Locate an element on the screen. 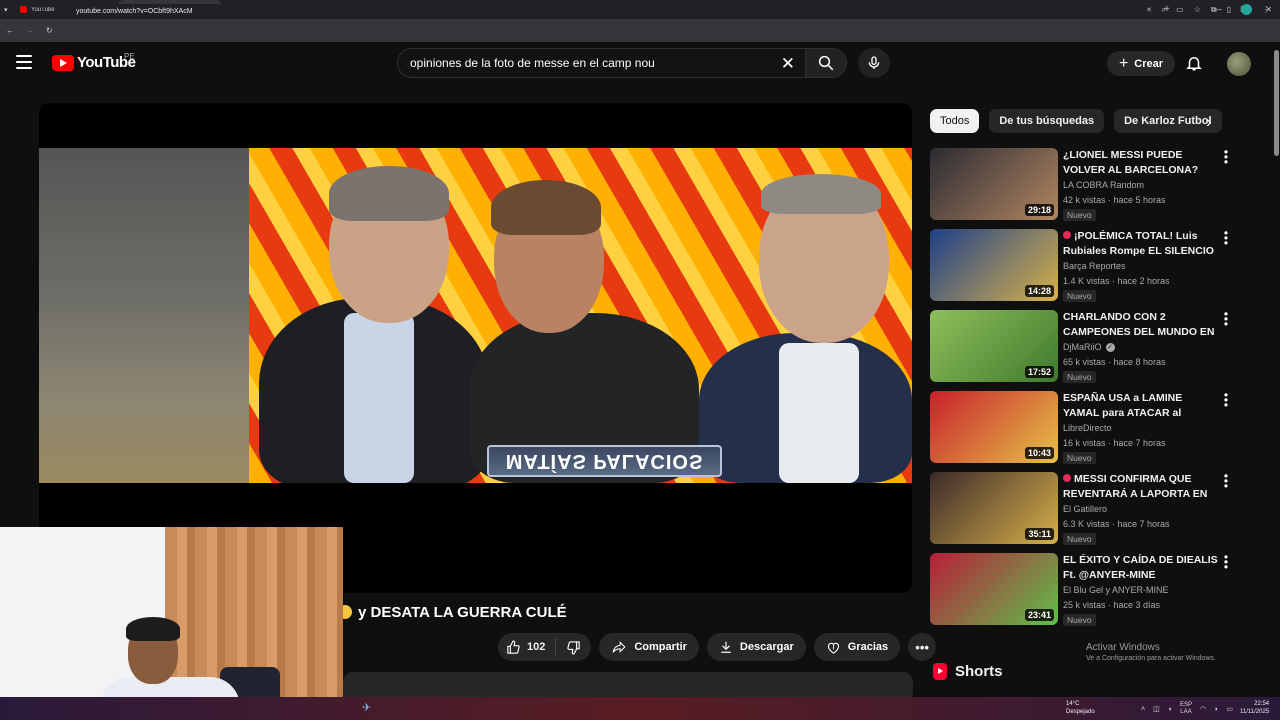 This screenshot has height=720, width=1280. sidebar-icon: ▯ is located at coordinates (1229, 9).